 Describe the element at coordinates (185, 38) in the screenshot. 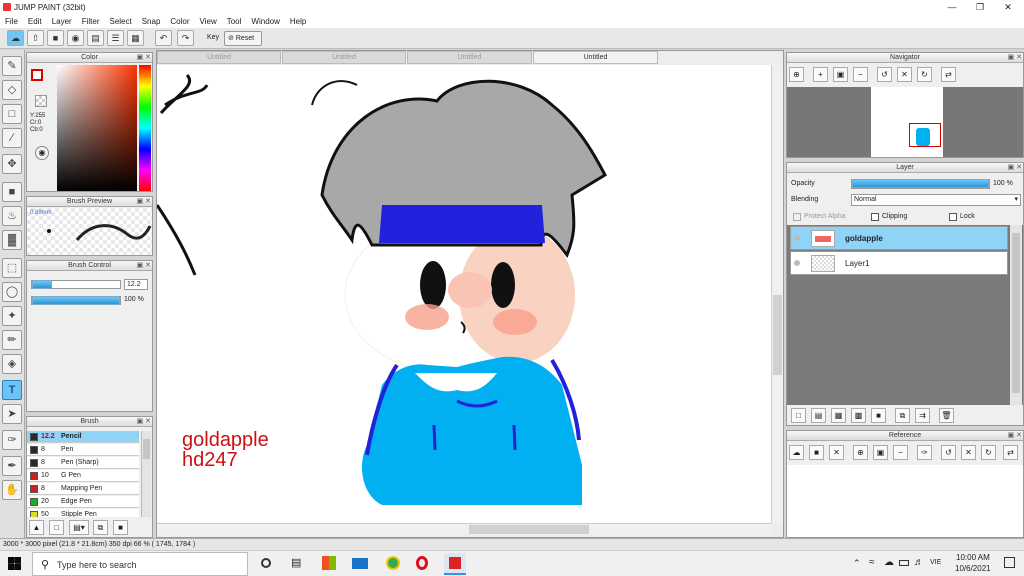

I see `redo-icon: ↷` at that location.